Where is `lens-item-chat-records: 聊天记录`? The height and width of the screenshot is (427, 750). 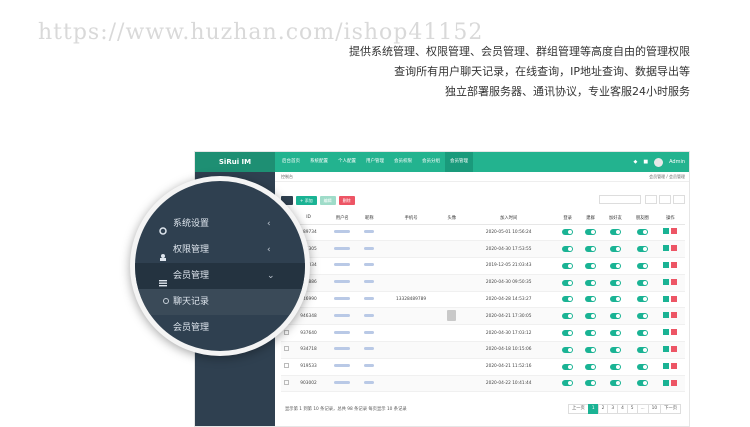 lens-item-chat-records: 聊天记录 is located at coordinates (220, 302).